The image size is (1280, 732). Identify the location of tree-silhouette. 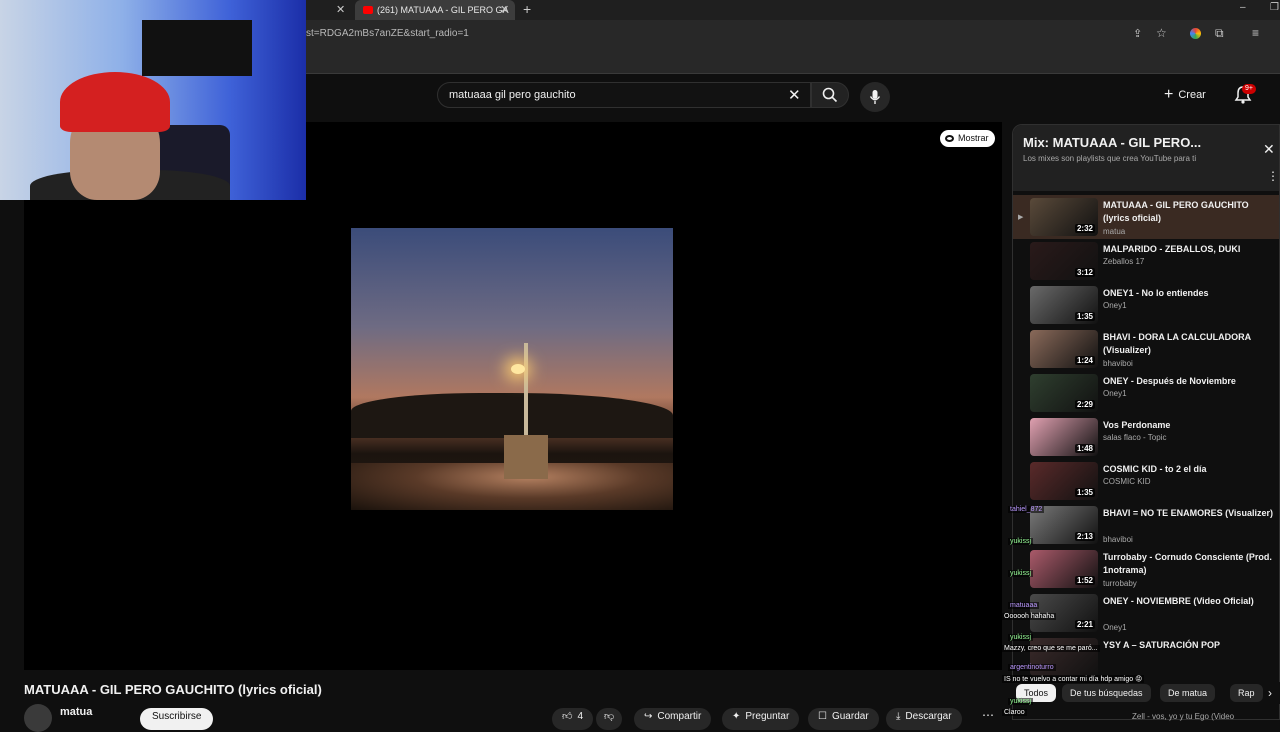
(512, 415).